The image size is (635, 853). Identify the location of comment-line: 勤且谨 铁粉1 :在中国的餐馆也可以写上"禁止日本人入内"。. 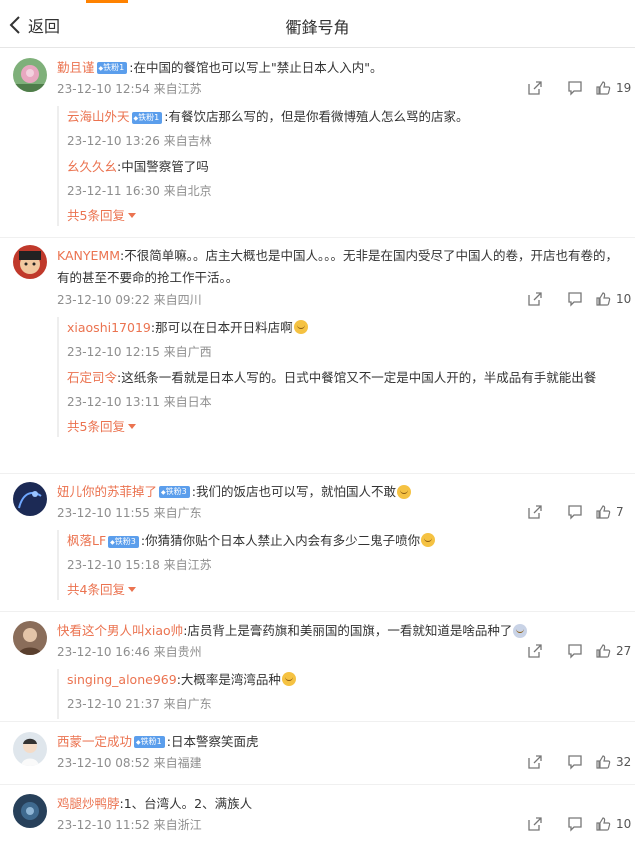
(342, 68).